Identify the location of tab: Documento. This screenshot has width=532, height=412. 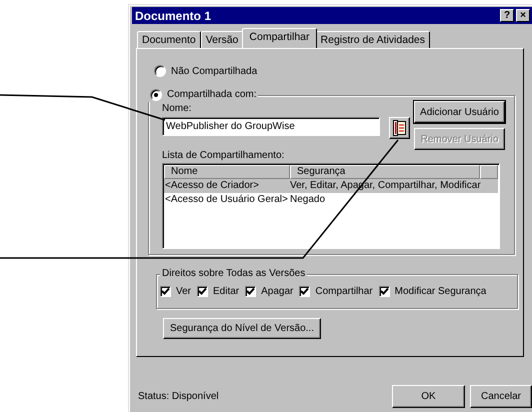
(169, 39).